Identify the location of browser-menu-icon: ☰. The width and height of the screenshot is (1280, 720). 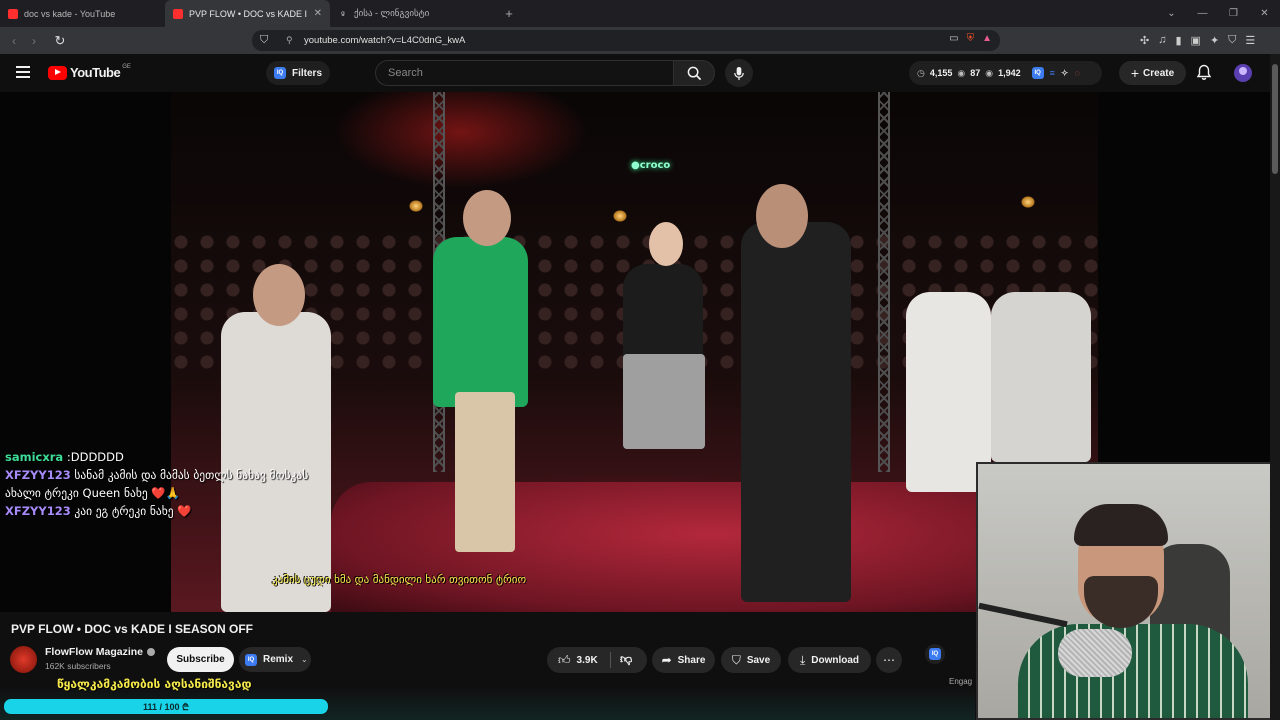
(1250, 40).